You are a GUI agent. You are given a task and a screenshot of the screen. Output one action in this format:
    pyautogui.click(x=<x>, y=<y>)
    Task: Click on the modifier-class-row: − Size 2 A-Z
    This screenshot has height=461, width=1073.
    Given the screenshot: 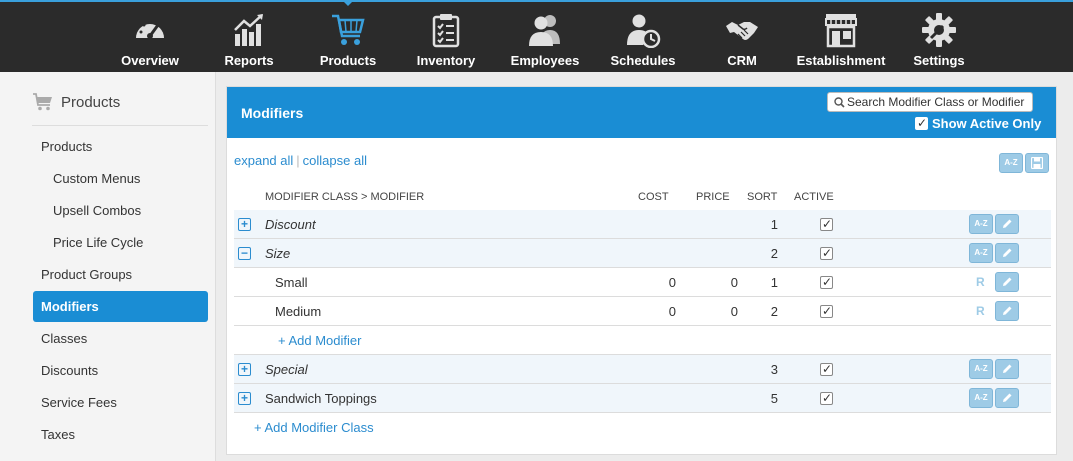 What is the action you would take?
    pyautogui.click(x=642, y=253)
    